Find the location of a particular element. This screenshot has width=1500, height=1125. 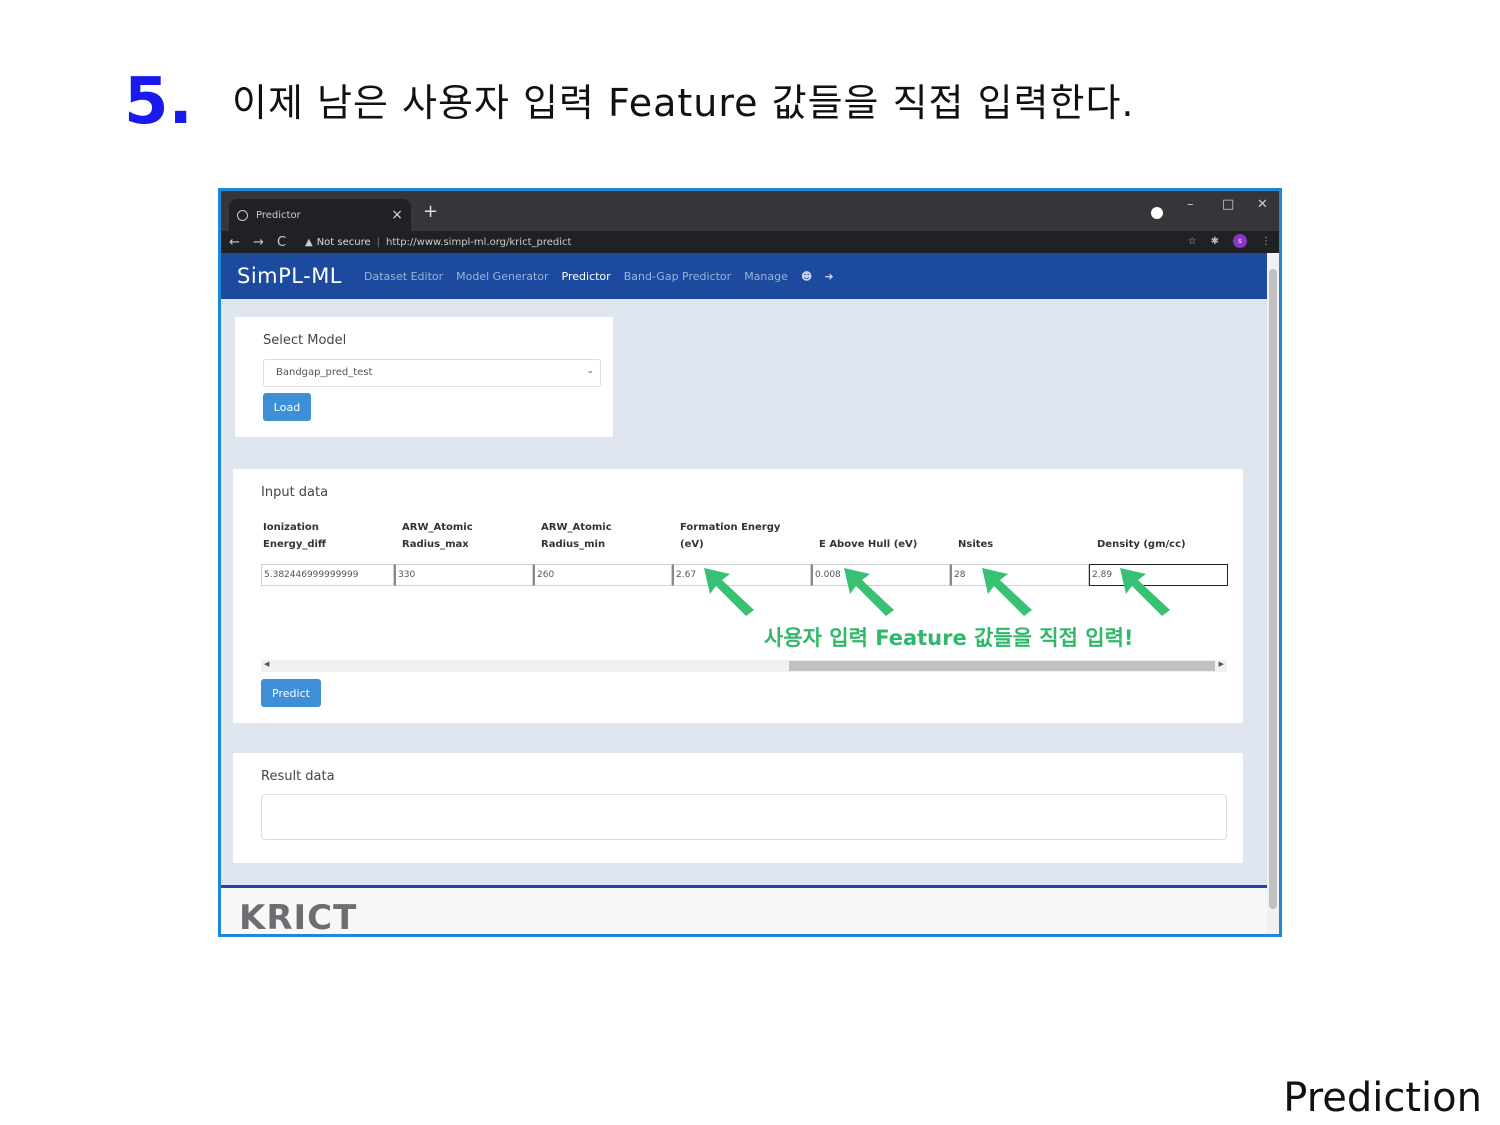

select-model-card: Select Model Bandgap_pred_test ⌄ Load is located at coordinates (424, 377).